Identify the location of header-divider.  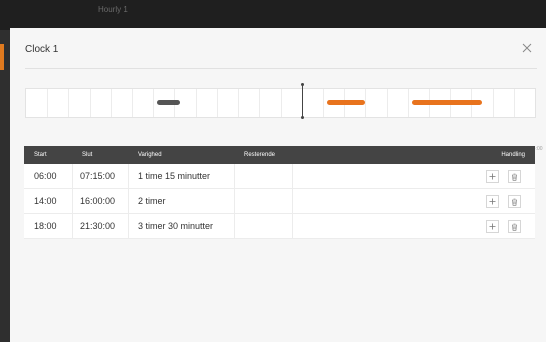
(281, 68).